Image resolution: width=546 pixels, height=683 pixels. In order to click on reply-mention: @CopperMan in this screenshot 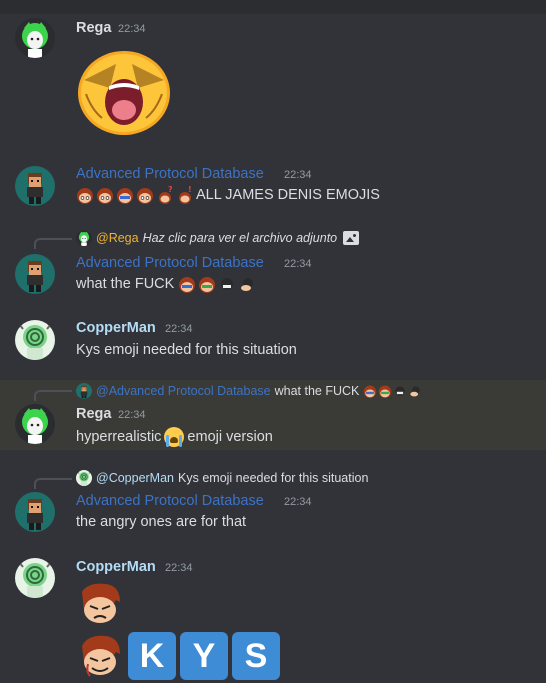, I will do `click(135, 478)`.